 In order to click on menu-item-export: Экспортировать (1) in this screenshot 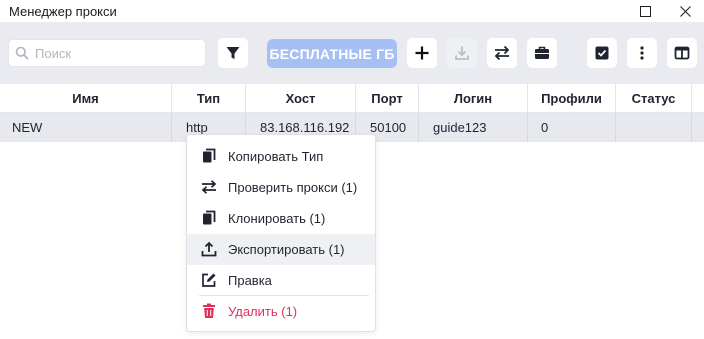, I will do `click(281, 249)`.